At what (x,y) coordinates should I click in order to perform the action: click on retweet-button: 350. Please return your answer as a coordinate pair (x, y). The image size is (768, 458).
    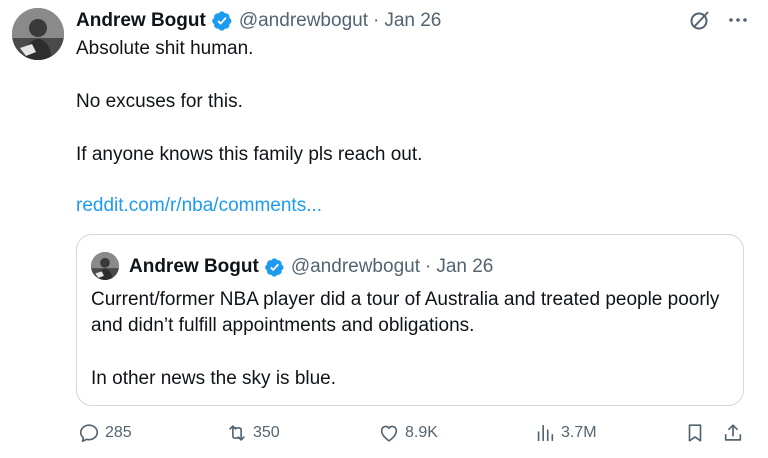
    Looking at the image, I should click on (253, 433).